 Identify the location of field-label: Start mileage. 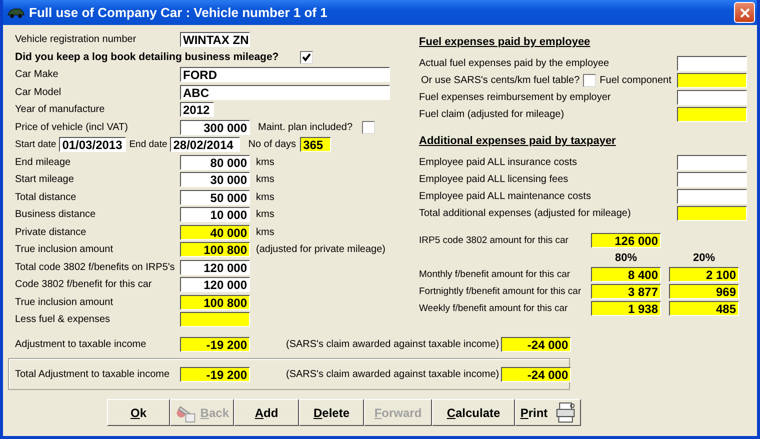
(45, 180).